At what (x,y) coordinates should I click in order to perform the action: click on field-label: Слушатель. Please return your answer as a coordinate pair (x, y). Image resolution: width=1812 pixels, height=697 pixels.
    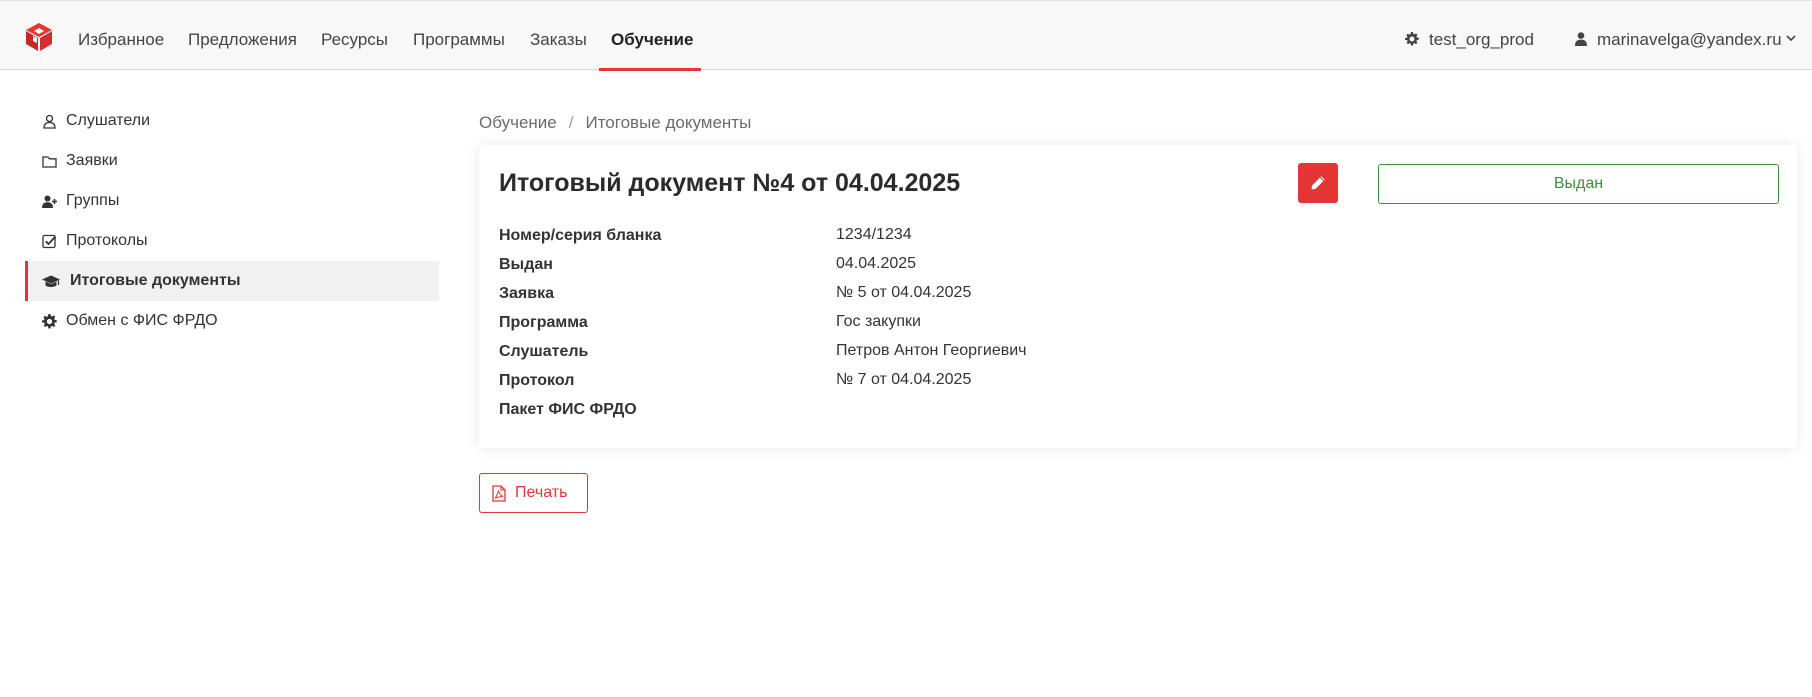
    Looking at the image, I should click on (544, 351).